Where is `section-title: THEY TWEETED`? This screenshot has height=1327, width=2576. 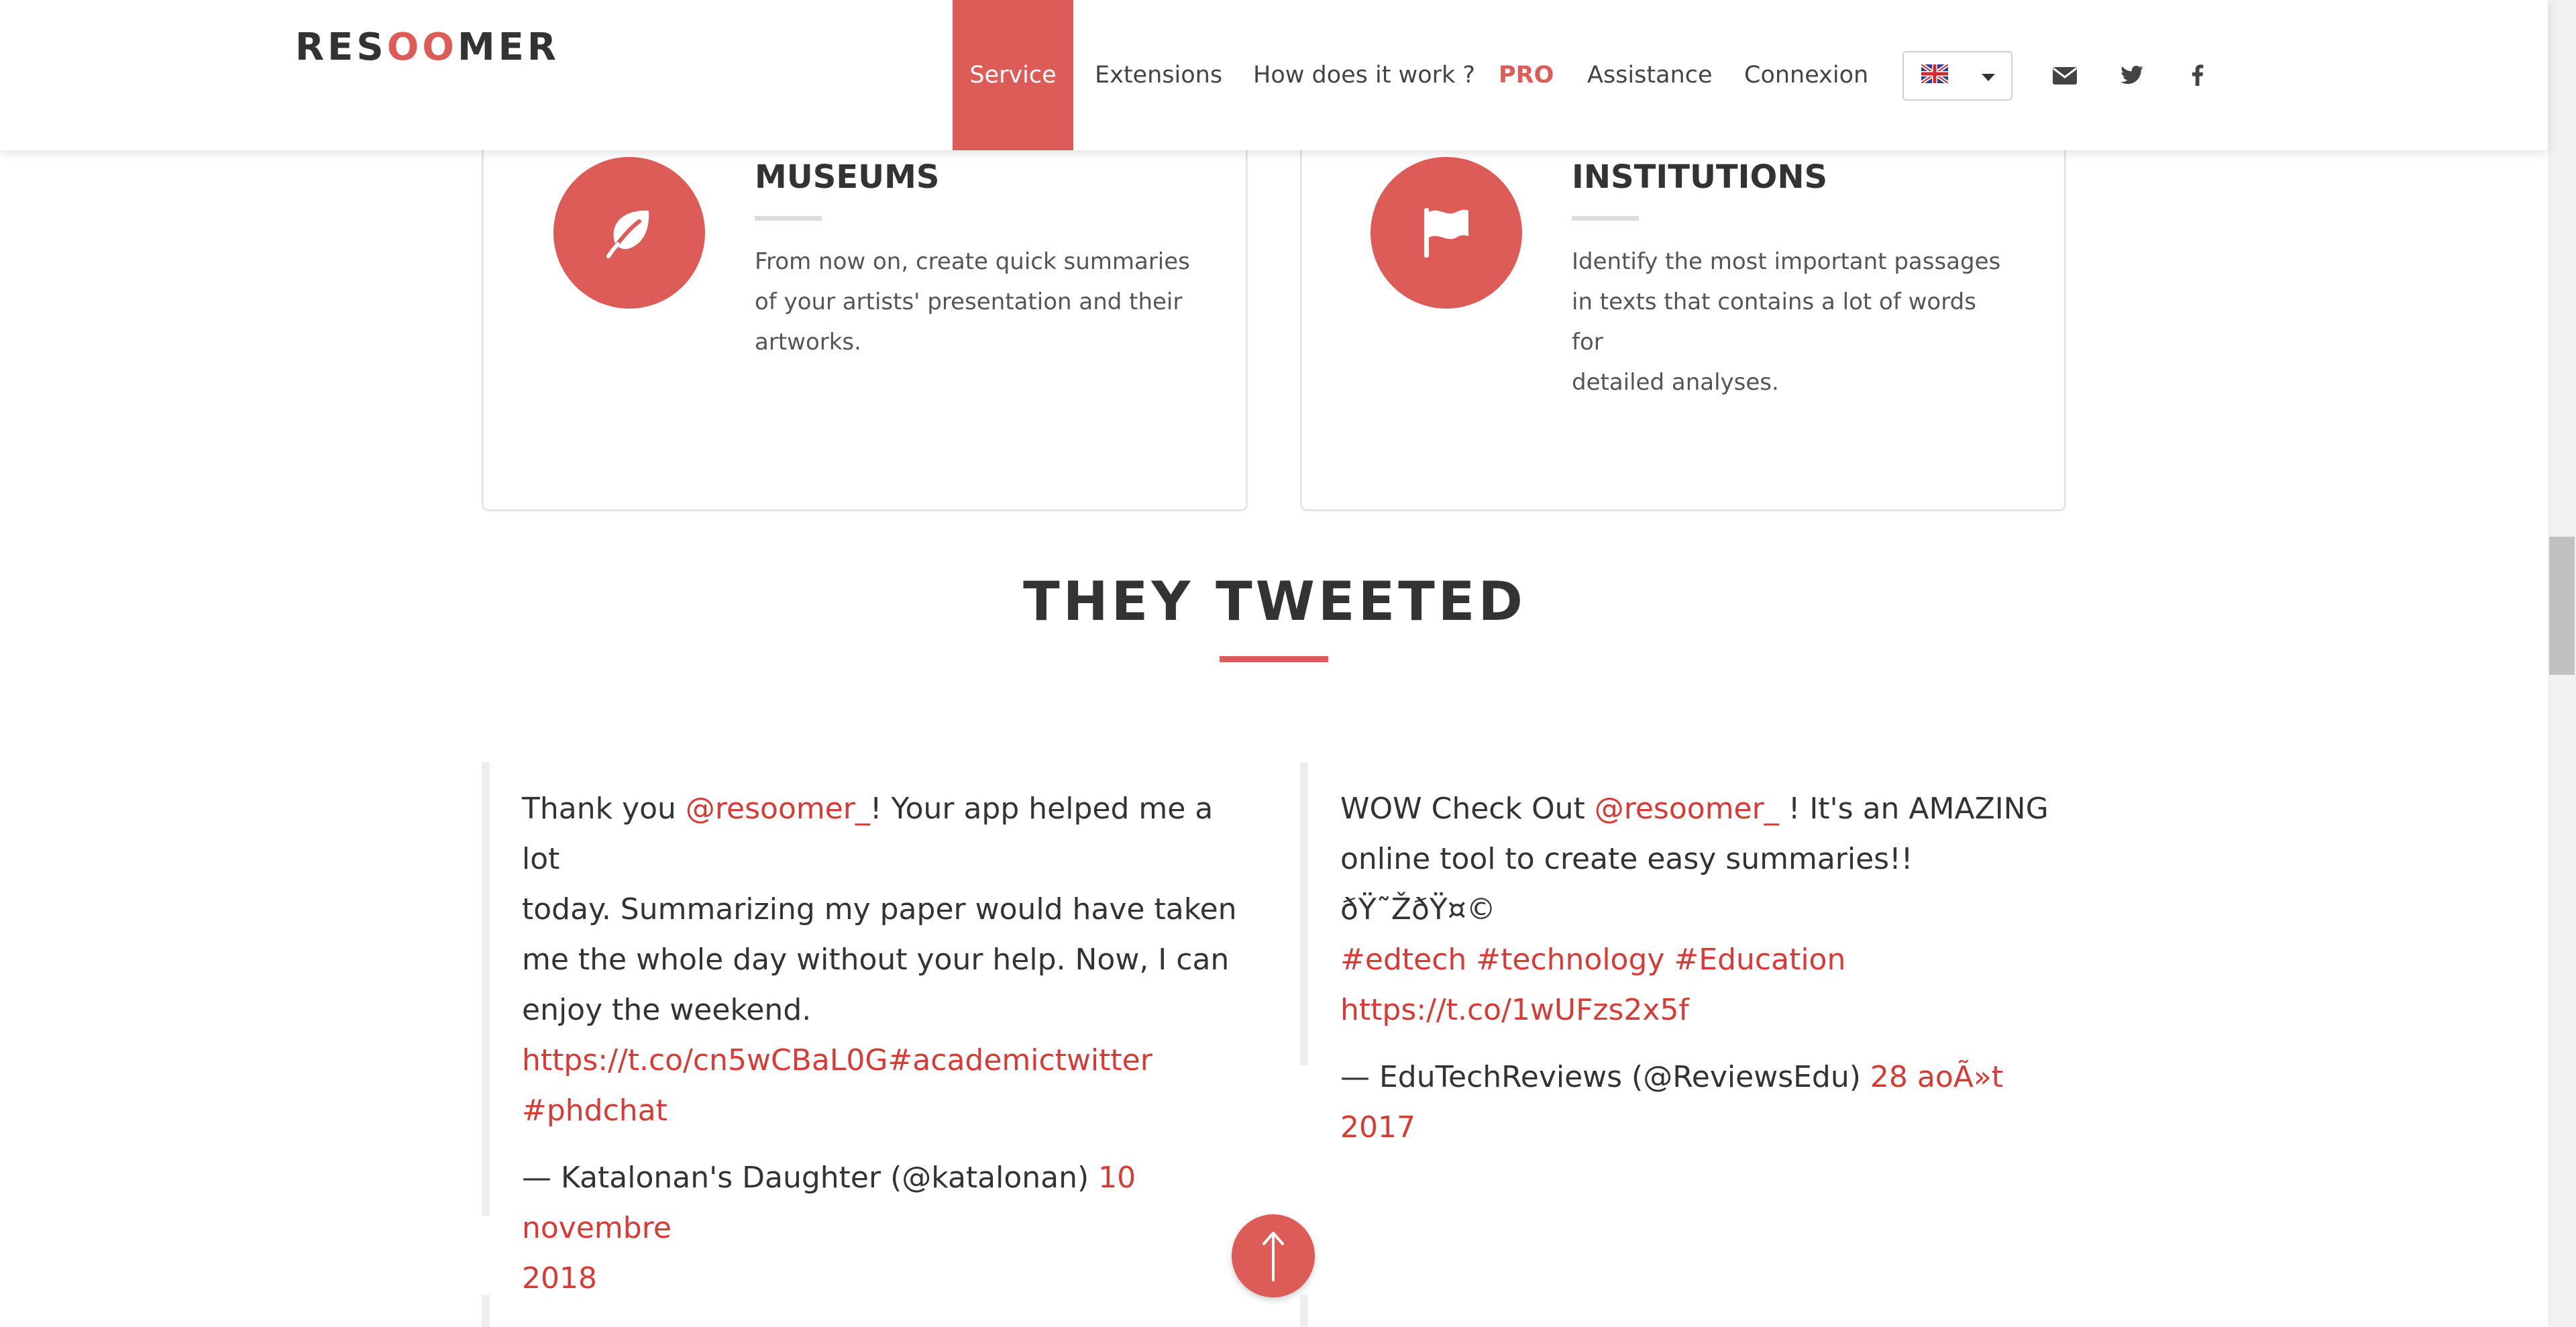 section-title: THEY TWEETED is located at coordinates (1274, 601).